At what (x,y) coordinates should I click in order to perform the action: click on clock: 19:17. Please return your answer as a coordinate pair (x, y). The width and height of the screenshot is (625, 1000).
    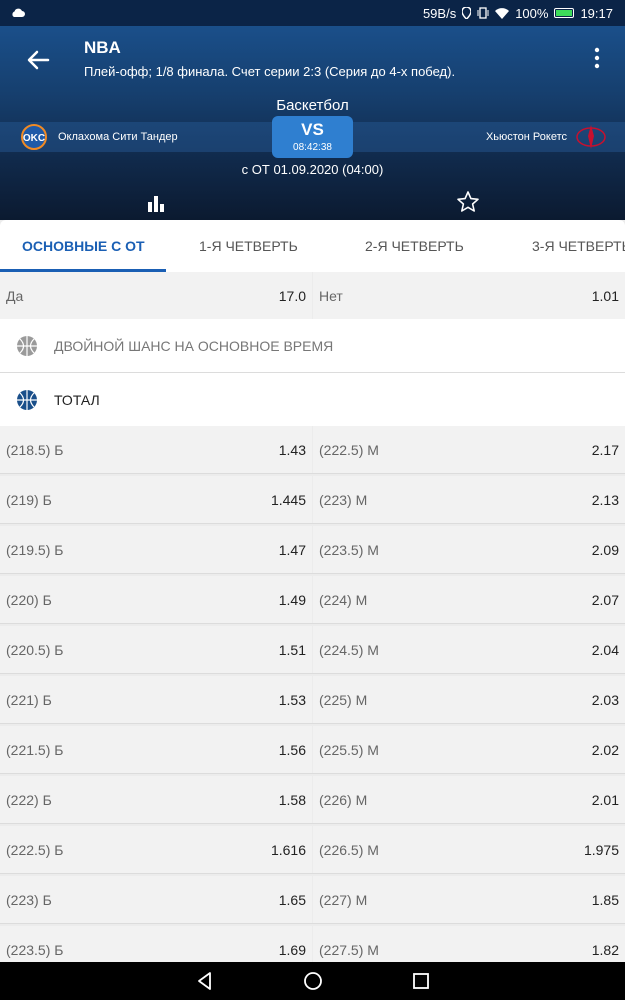
    Looking at the image, I should click on (596, 13).